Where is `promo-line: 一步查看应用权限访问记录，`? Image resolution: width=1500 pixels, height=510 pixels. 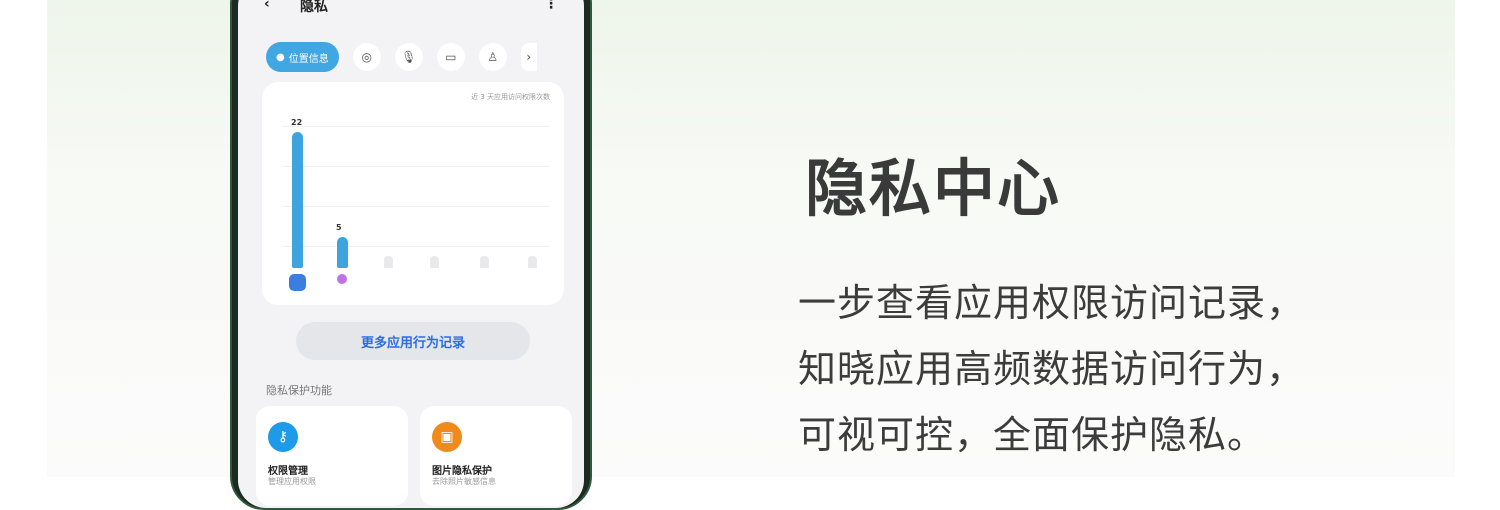
promo-line: 一步查看应用权限访问记录， is located at coordinates (1052, 303).